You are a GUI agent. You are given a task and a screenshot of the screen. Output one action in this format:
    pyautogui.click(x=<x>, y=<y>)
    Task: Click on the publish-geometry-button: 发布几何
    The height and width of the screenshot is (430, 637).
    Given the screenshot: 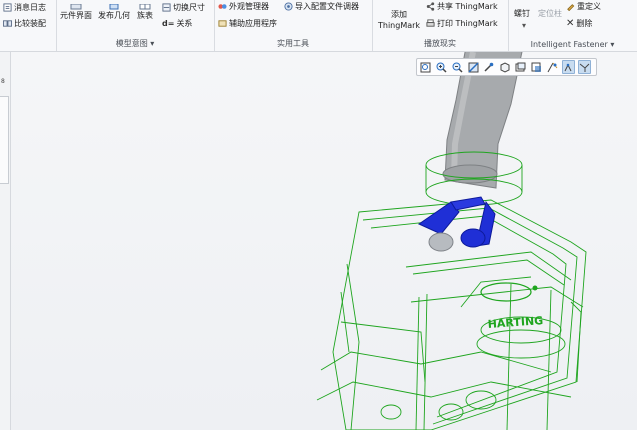 What is the action you would take?
    pyautogui.click(x=114, y=12)
    